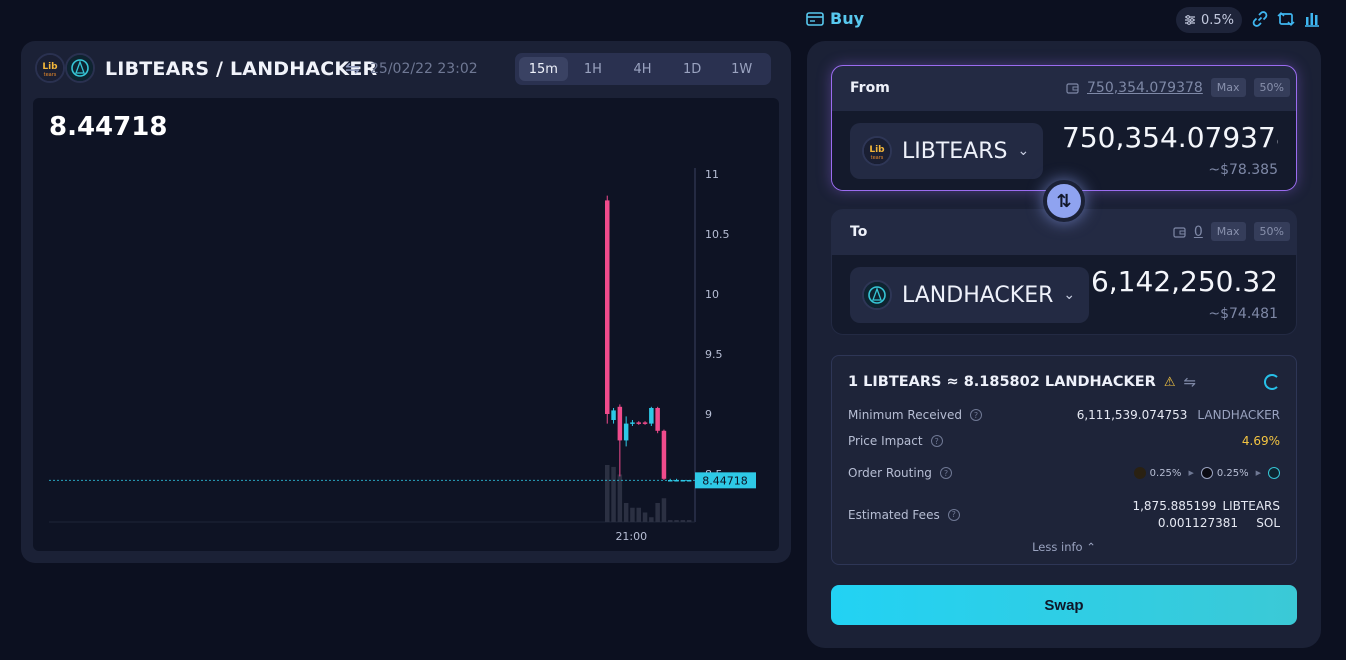  I want to click on from-token-select: Lib tears LIBTEARS ⌄, so click(947, 151).